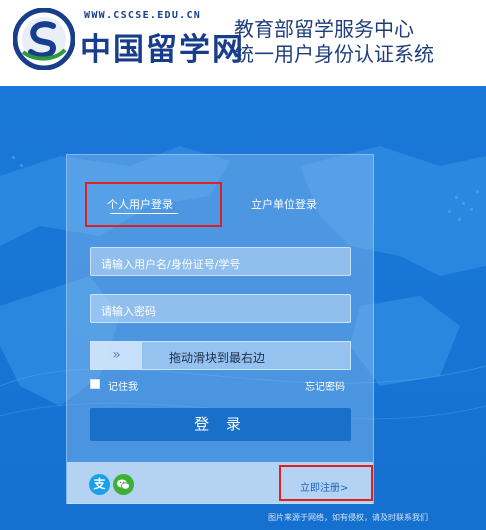  I want to click on remember-me-label: 记住我, so click(123, 387).